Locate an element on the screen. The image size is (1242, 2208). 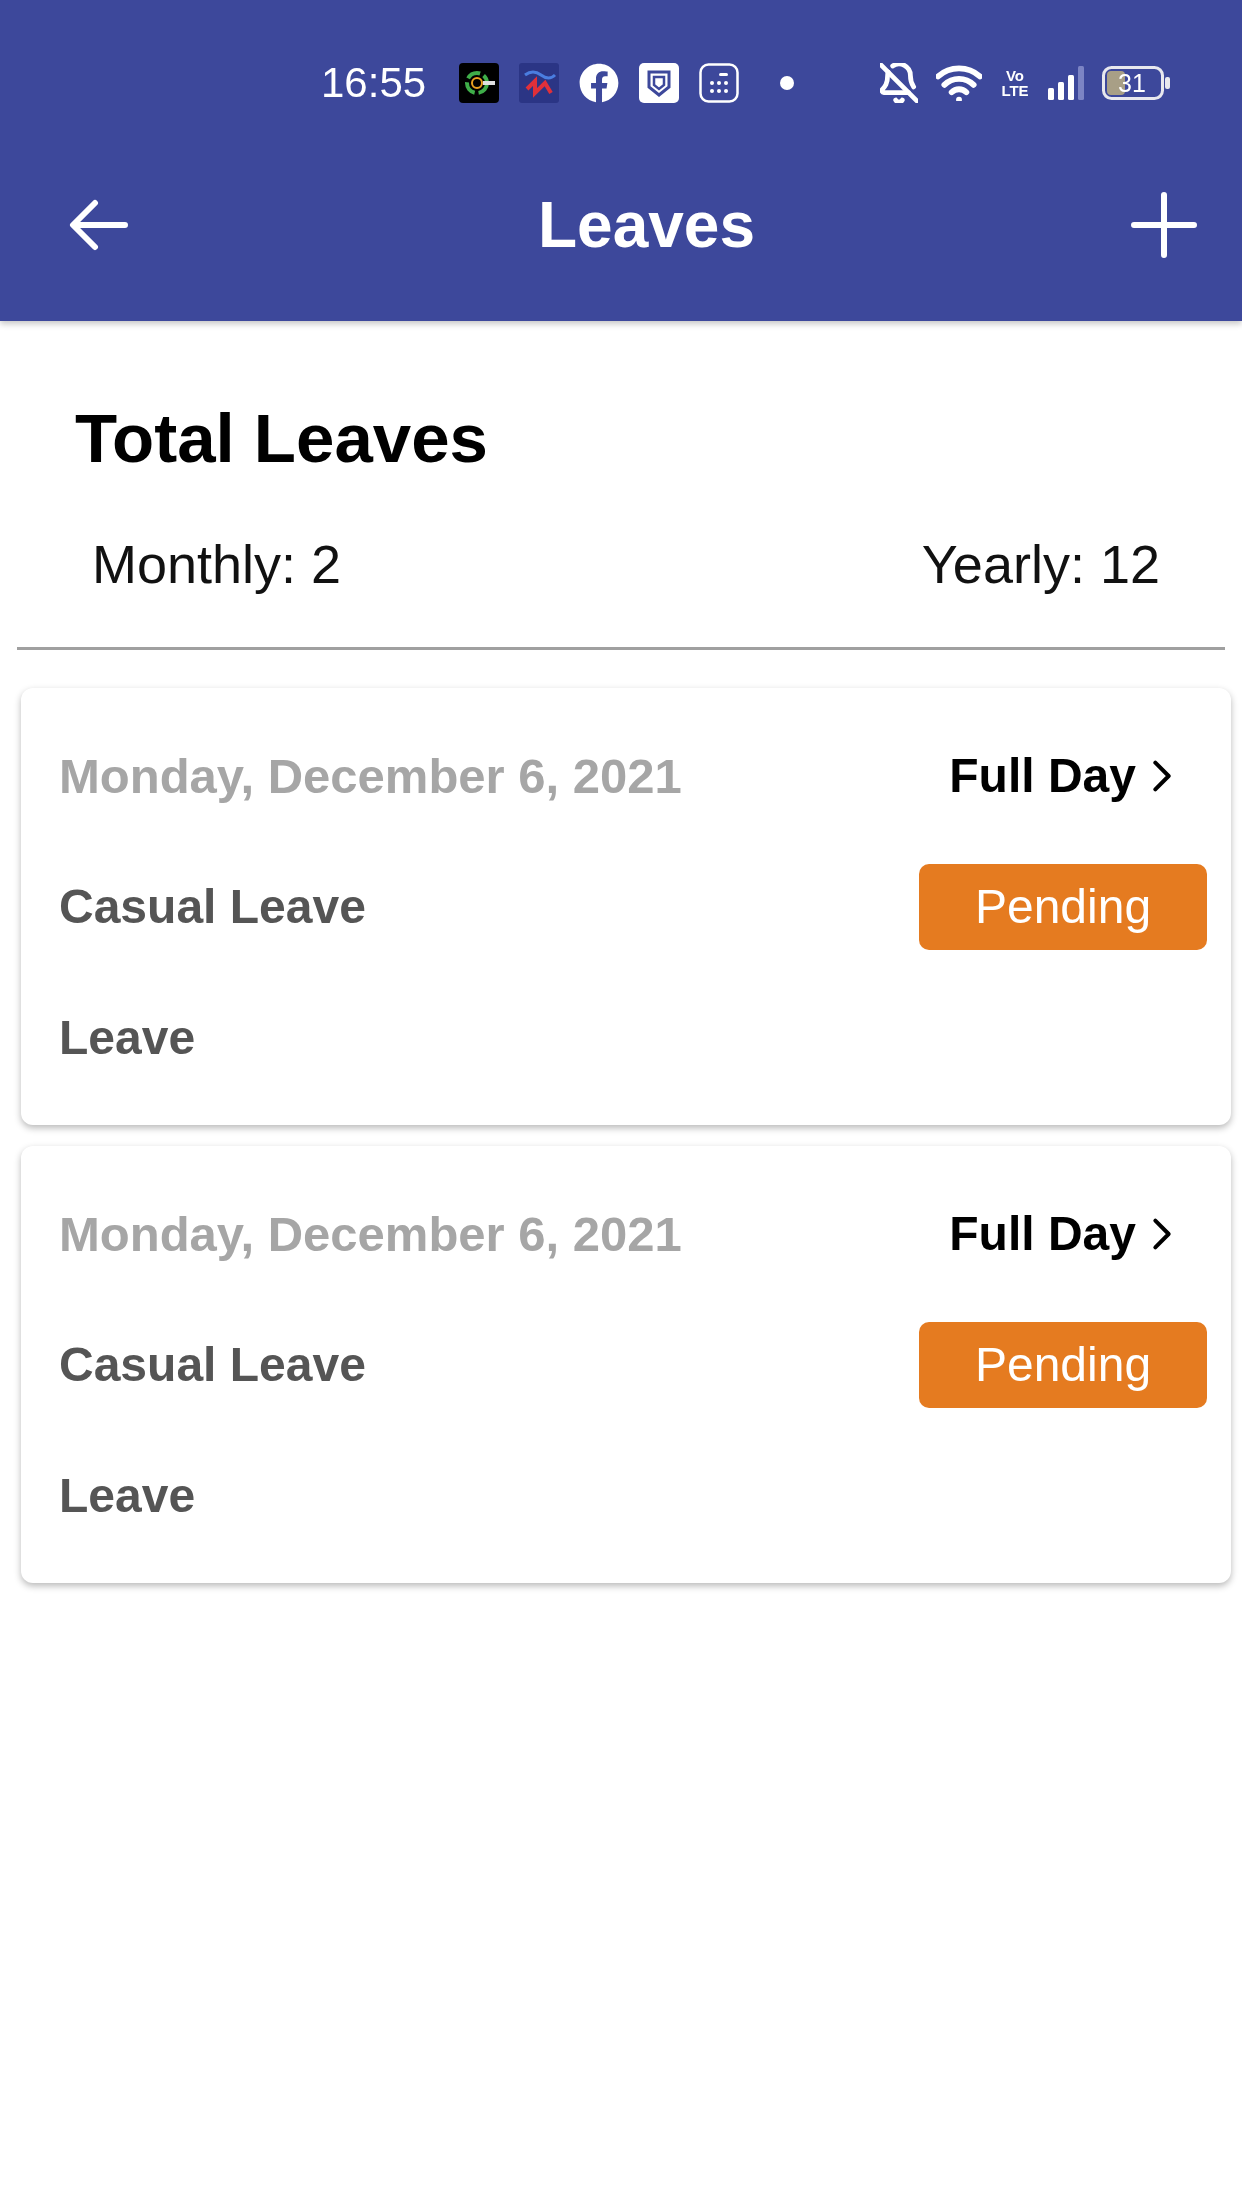
keypad-icon is located at coordinates (719, 83).